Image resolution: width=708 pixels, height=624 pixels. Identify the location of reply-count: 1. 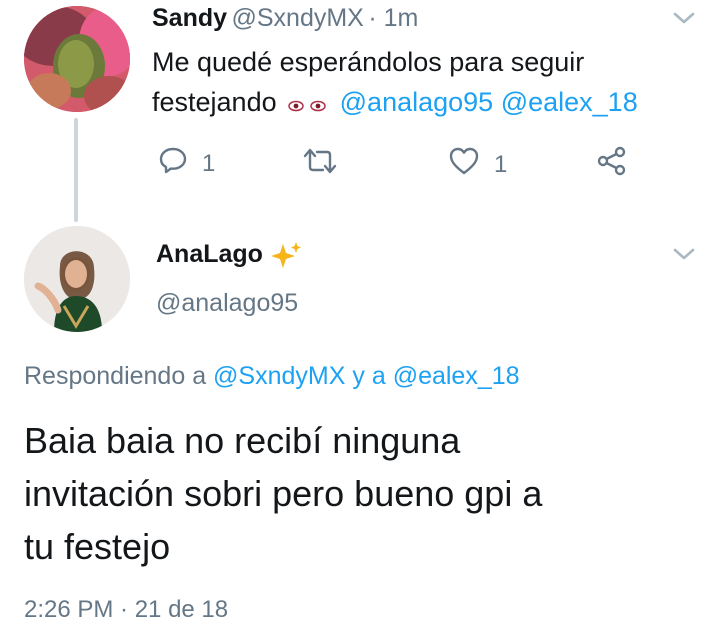
(209, 163).